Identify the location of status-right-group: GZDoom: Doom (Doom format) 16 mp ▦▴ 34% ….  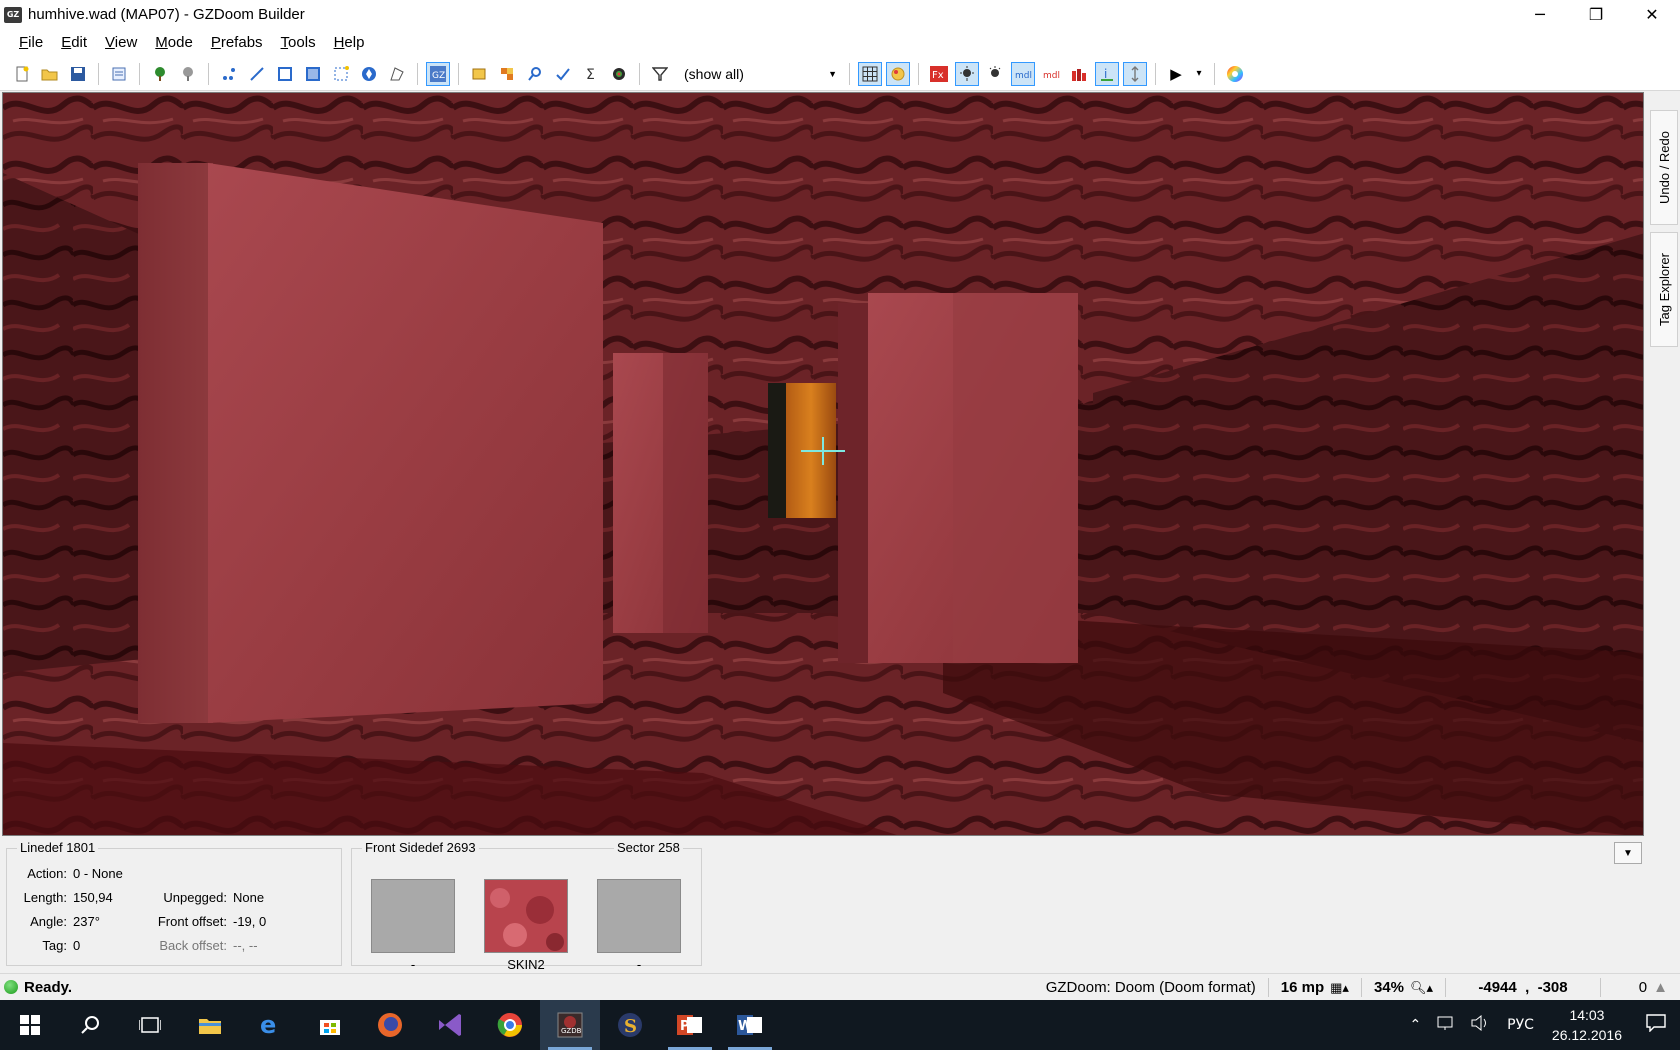
(1357, 987).